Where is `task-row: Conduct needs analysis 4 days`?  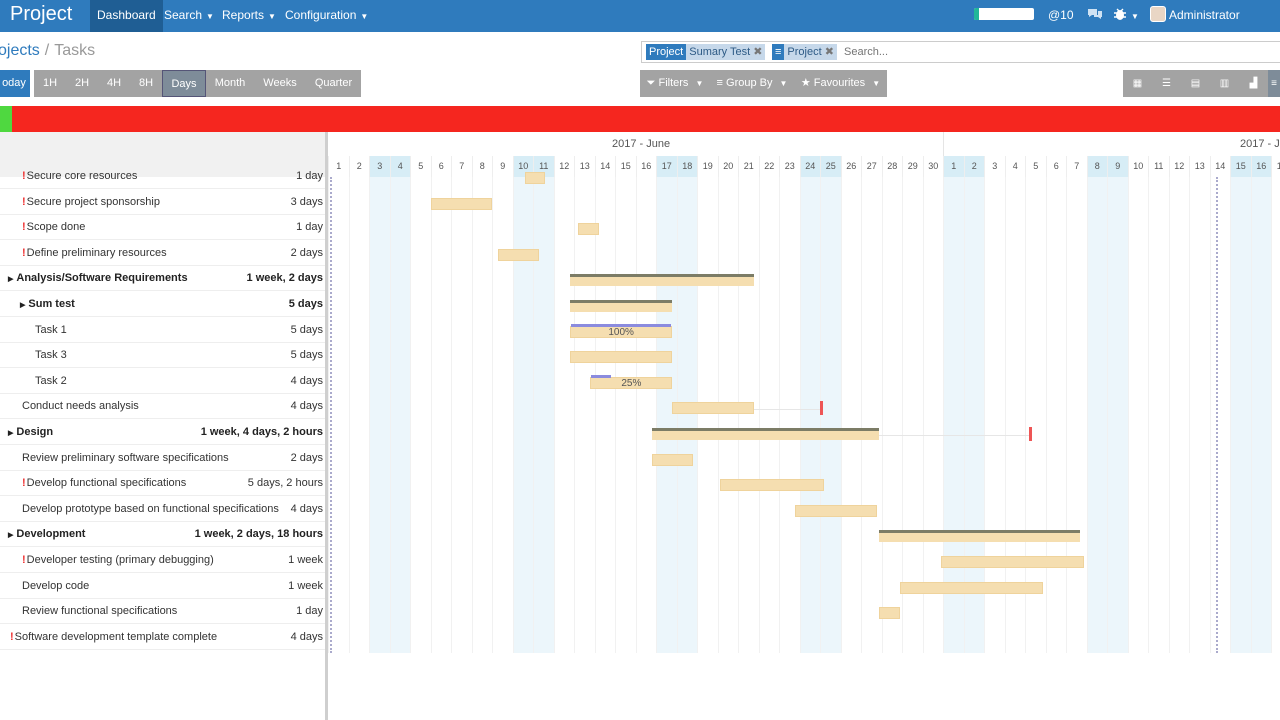 task-row: Conduct needs analysis 4 days is located at coordinates (162, 407).